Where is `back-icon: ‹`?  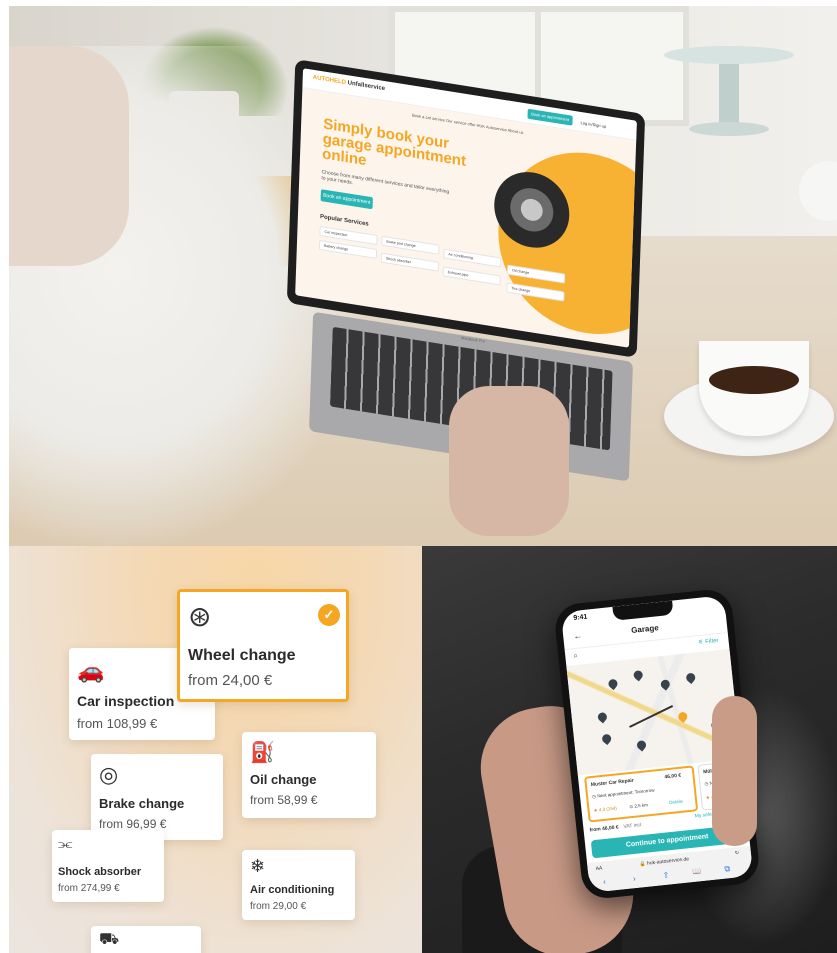
back-icon: ‹ is located at coordinates (605, 881).